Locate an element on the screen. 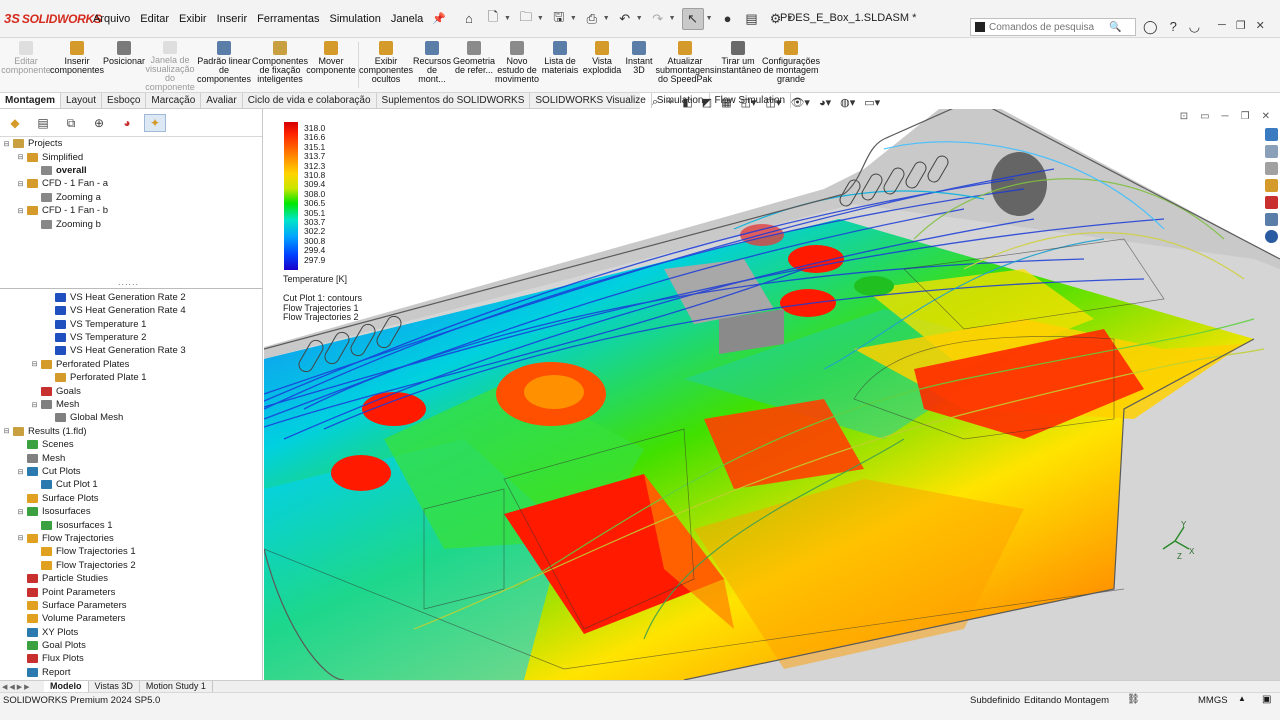 The image size is (1280, 720). file-explorer-icon is located at coordinates (1271, 168).